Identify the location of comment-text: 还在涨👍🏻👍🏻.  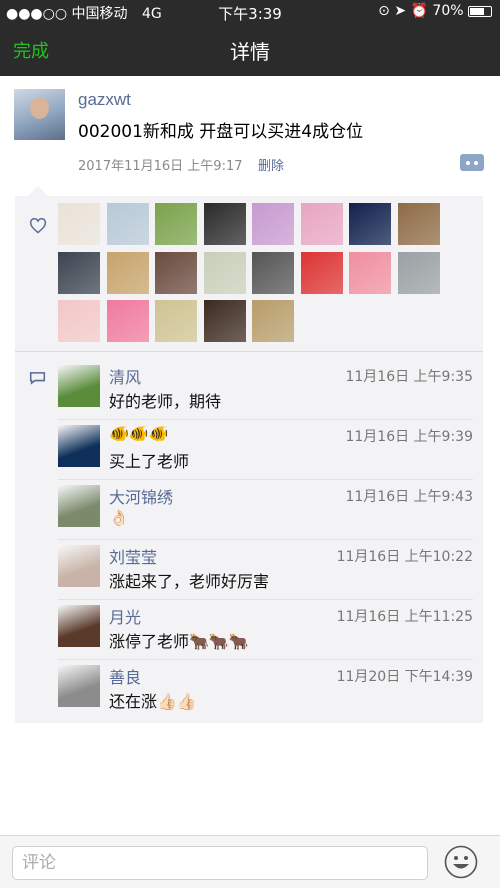
(153, 701).